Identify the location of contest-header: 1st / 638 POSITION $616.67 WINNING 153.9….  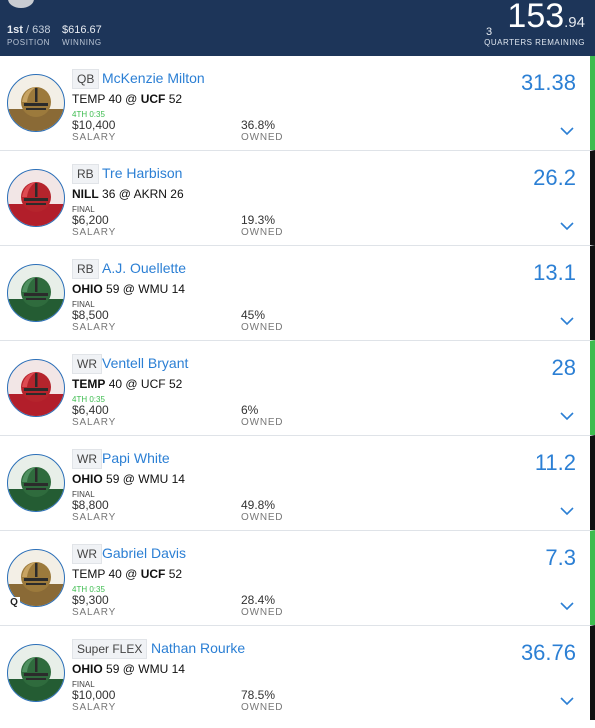
(297, 28).